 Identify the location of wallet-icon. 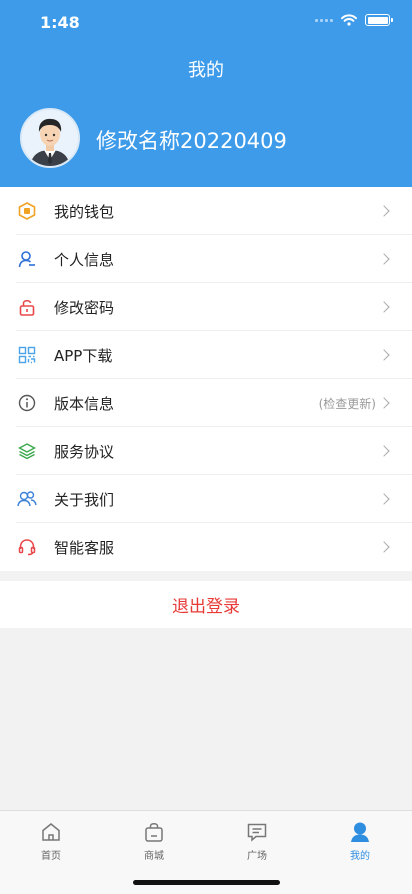
(27, 211).